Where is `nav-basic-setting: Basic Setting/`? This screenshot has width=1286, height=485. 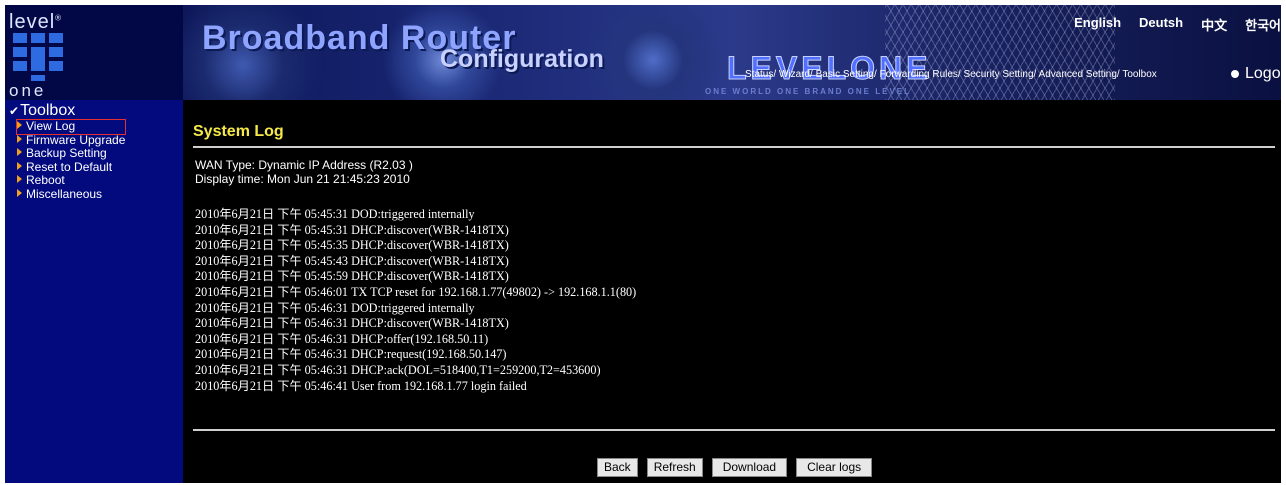
nav-basic-setting: Basic Setting/ is located at coordinates (846, 74).